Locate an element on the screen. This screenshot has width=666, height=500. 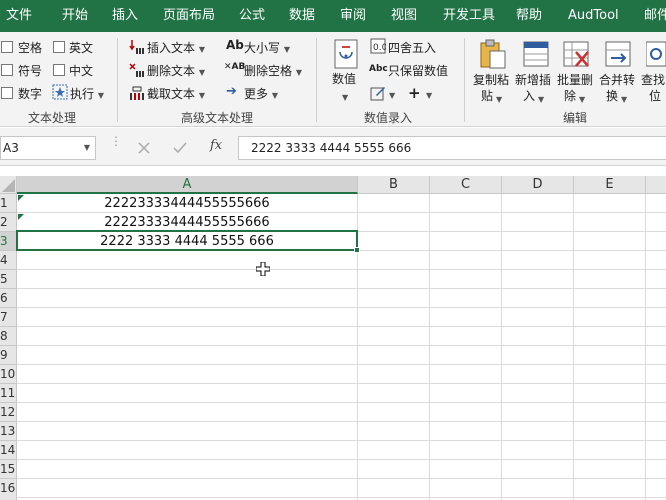
plus-caret-icon: ▼ is located at coordinates (429, 94).